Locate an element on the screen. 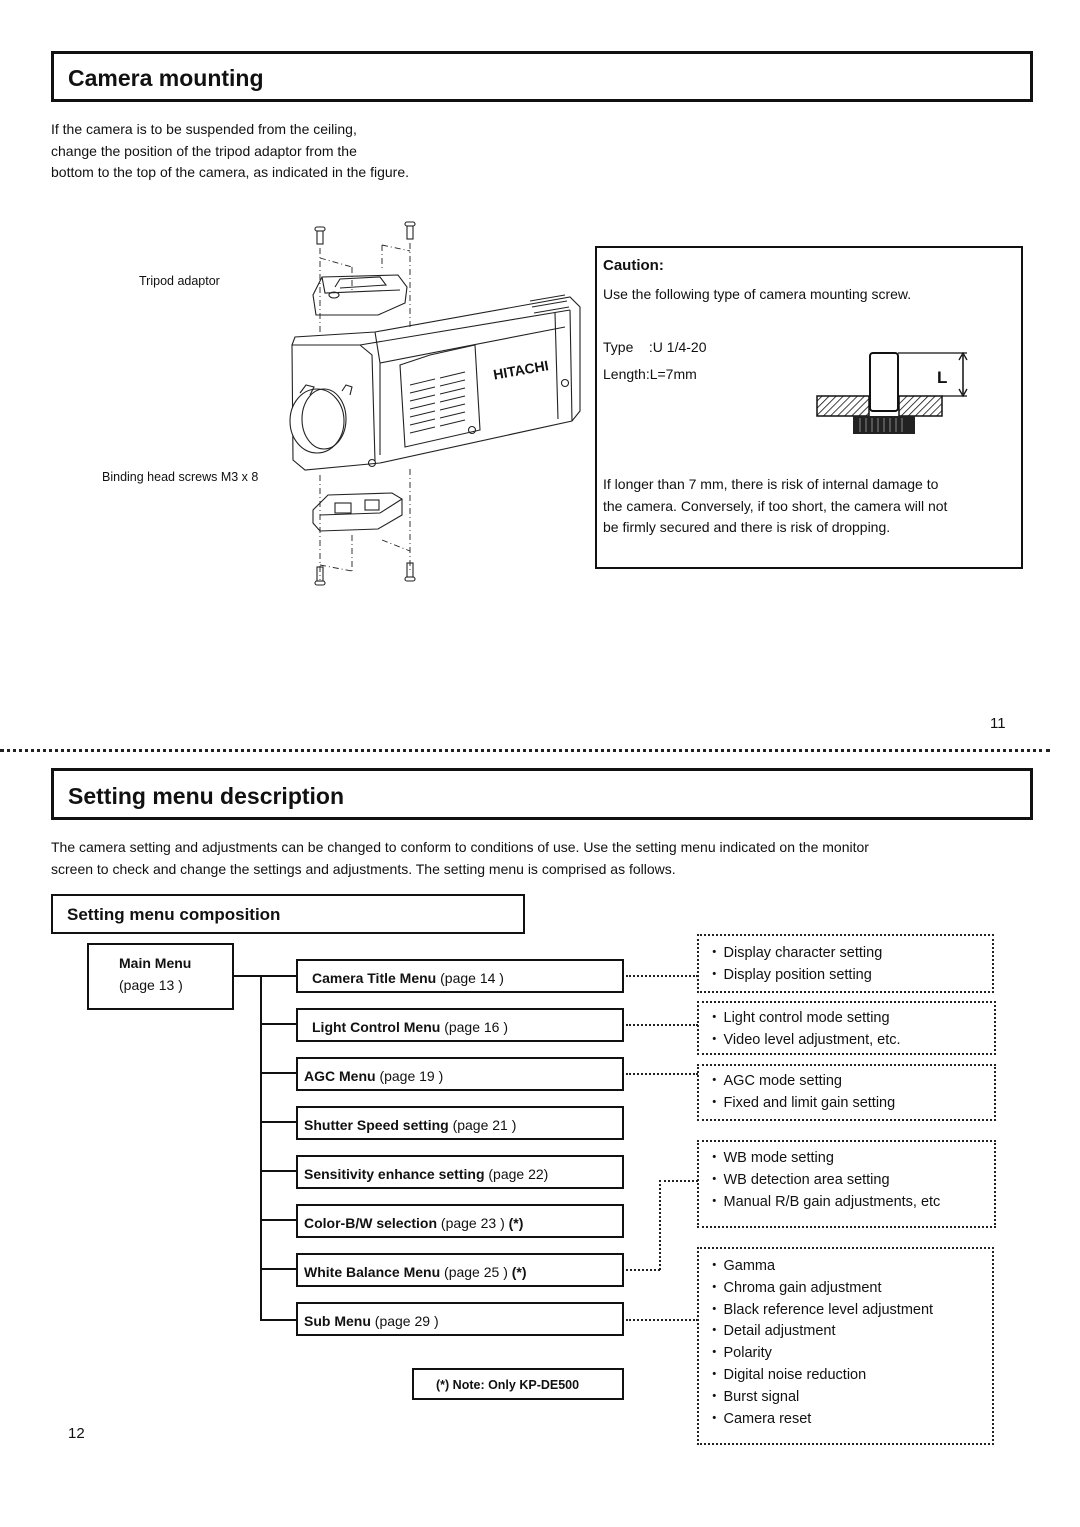 Image resolution: width=1080 pixels, height=1527 pixels. menu-name: Sensitivity enhance setting is located at coordinates (394, 1174).